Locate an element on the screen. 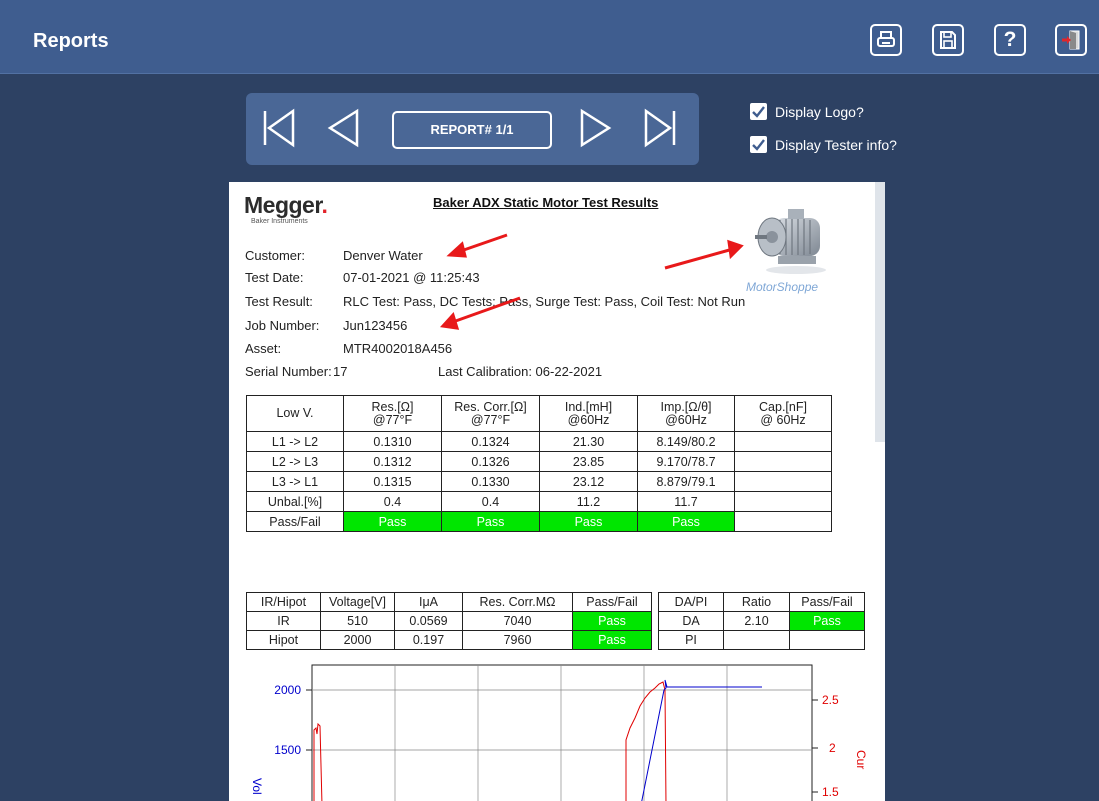 The height and width of the screenshot is (801, 1099). table-row: IR 510 0.0569 7040 Pass is located at coordinates (449, 621).